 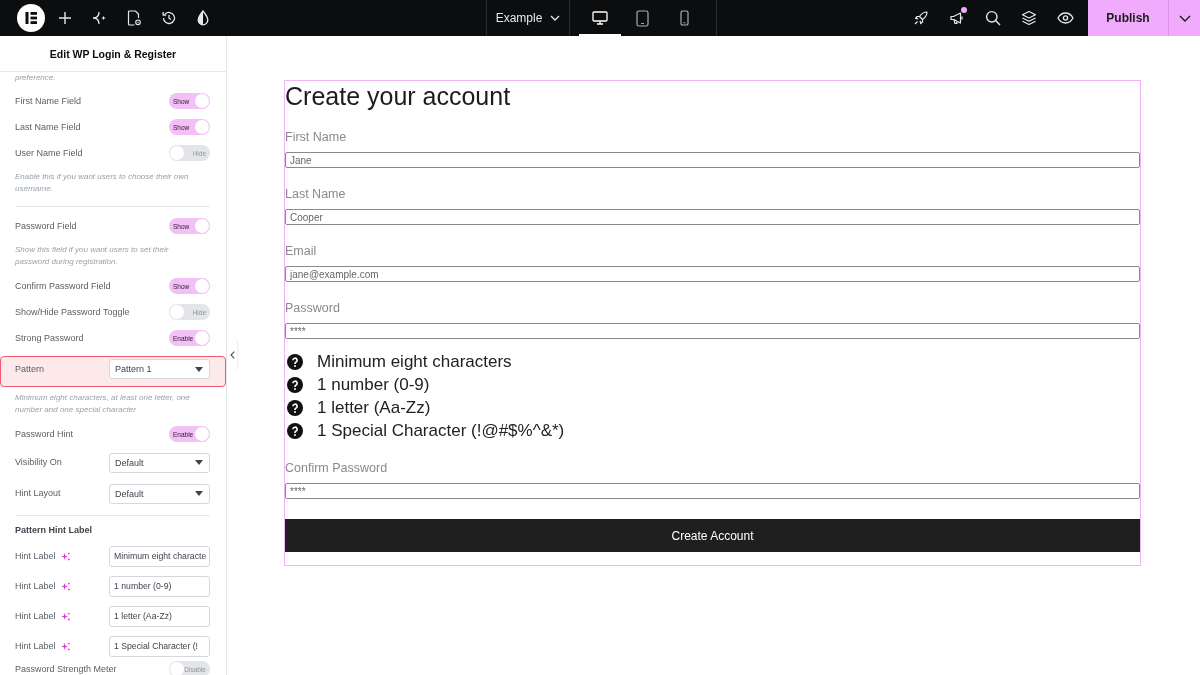 What do you see at coordinates (48, 101) in the screenshot?
I see `setting-label: First Name Field` at bounding box center [48, 101].